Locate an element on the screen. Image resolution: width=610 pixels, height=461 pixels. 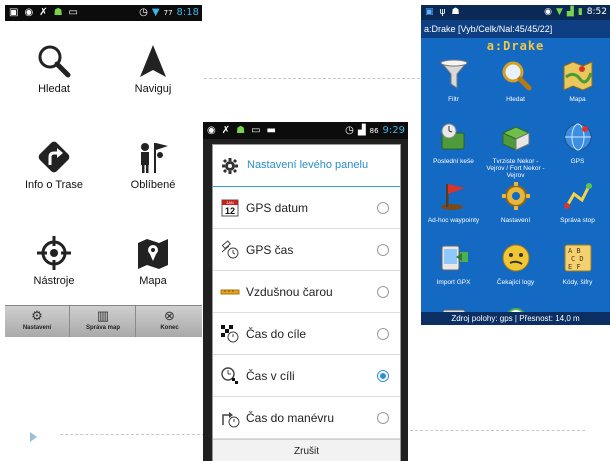
exit-button: ⊗ Konec is located at coordinates (169, 321).